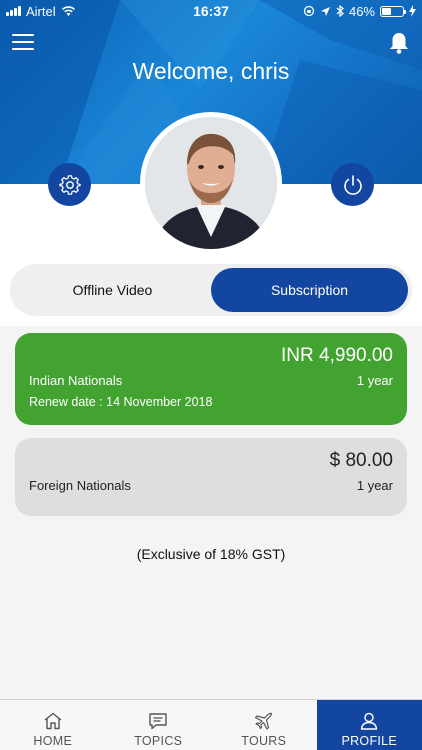 The height and width of the screenshot is (750, 422). I want to click on profile-avatar, so click(211, 183).